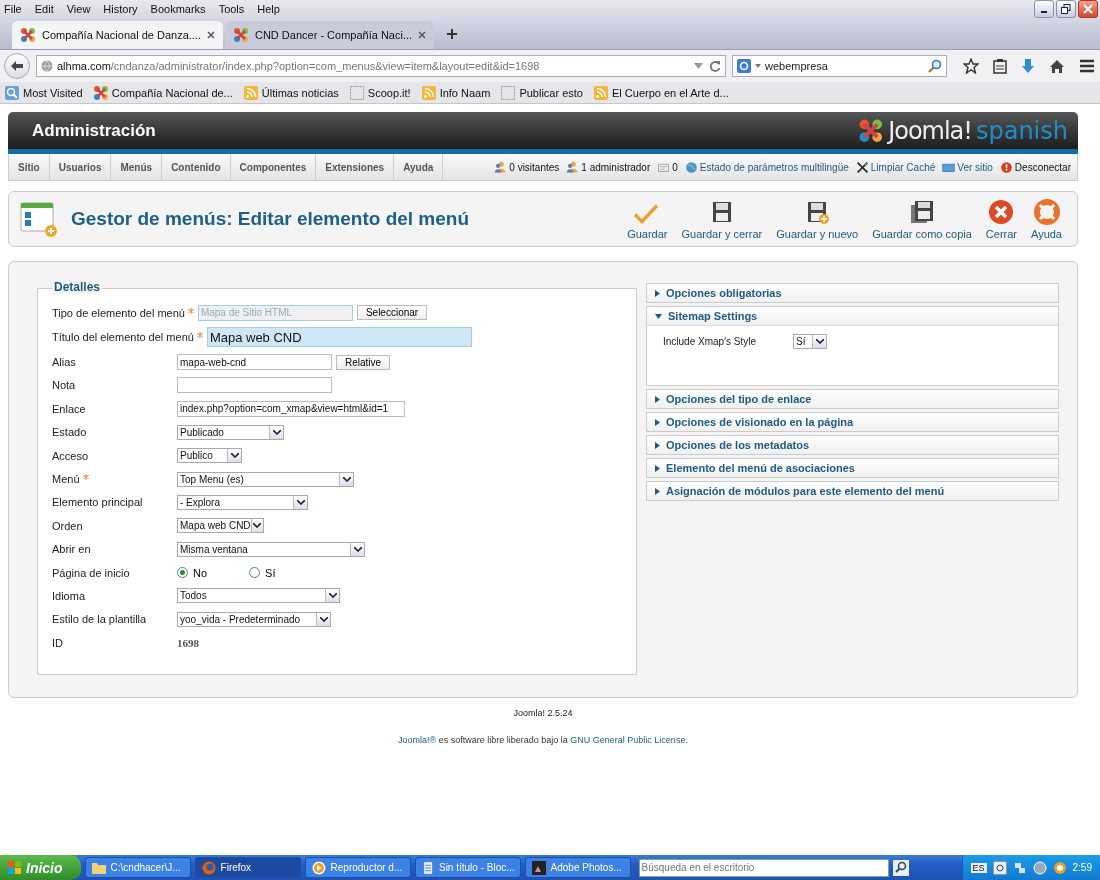  I want to click on admin-menu-item: Ayuda, so click(419, 167).